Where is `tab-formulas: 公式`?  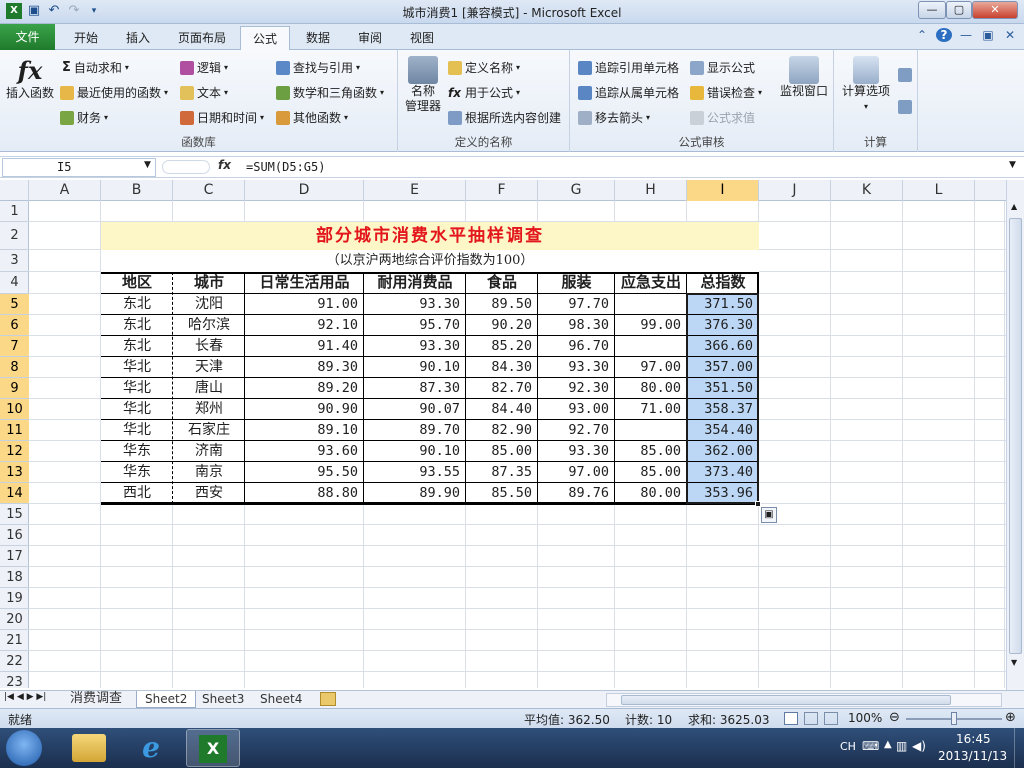
tab-formulas: 公式 is located at coordinates (265, 38).